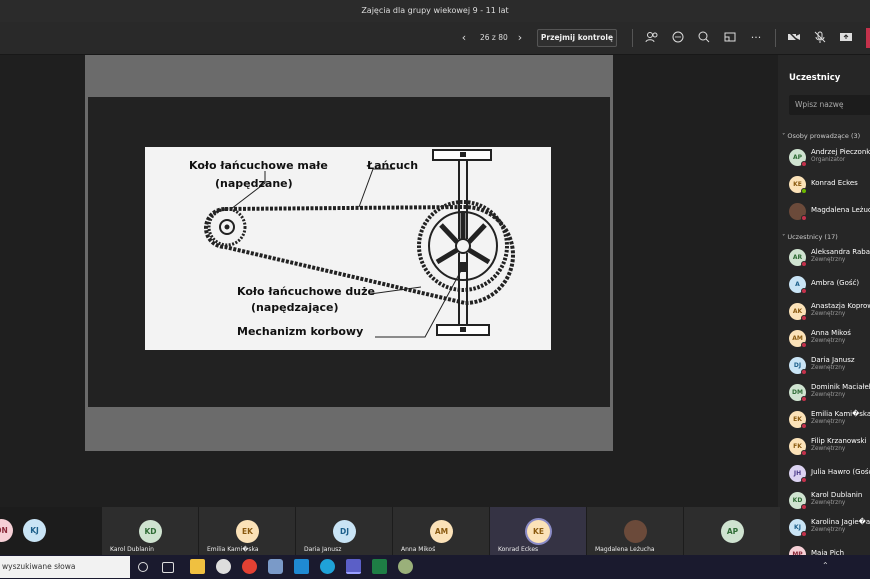 The width and height of the screenshot is (870, 579). I want to click on teams-icon, so click(353, 566).